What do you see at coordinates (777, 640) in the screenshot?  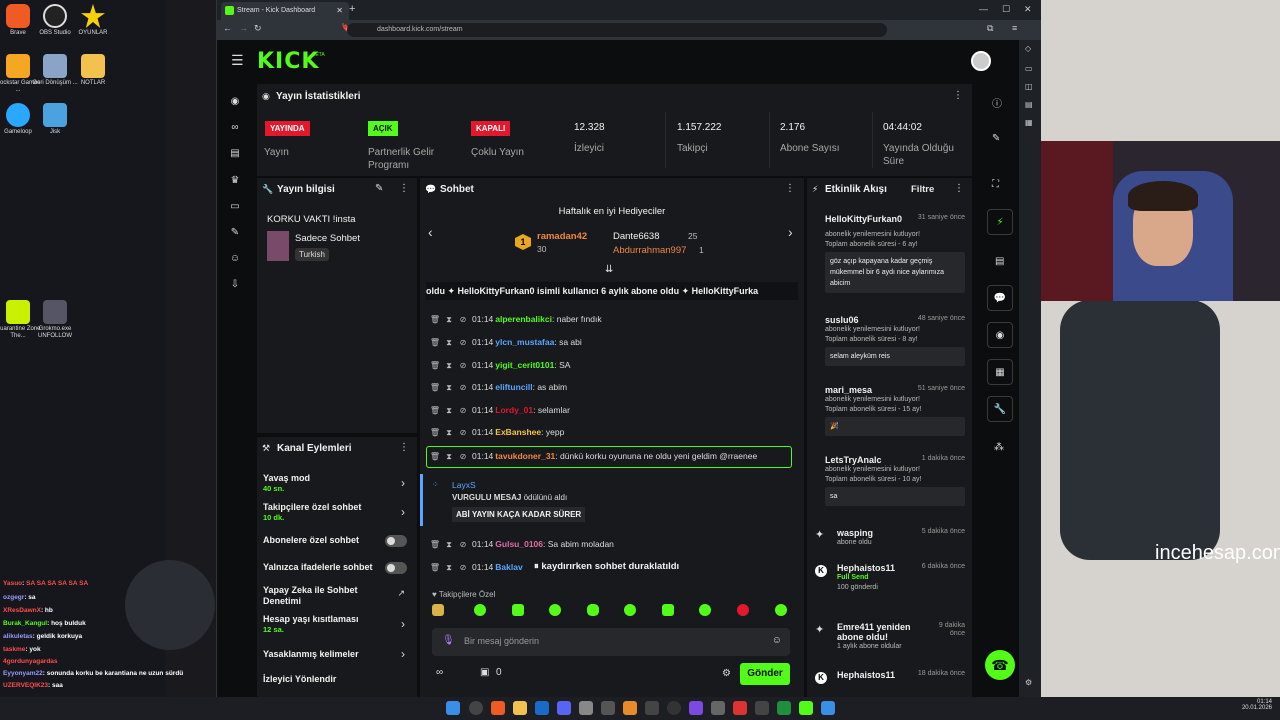 I see `emoji-icon: ☺` at bounding box center [777, 640].